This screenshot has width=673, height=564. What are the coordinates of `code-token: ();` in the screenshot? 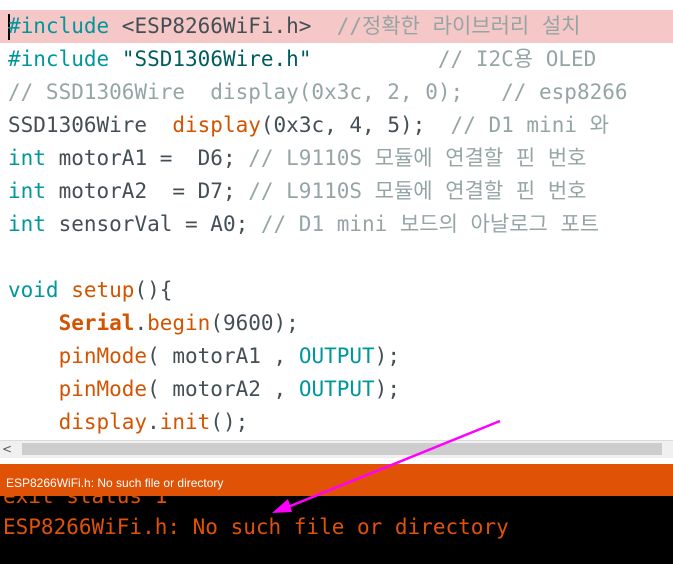 It's located at (229, 422).